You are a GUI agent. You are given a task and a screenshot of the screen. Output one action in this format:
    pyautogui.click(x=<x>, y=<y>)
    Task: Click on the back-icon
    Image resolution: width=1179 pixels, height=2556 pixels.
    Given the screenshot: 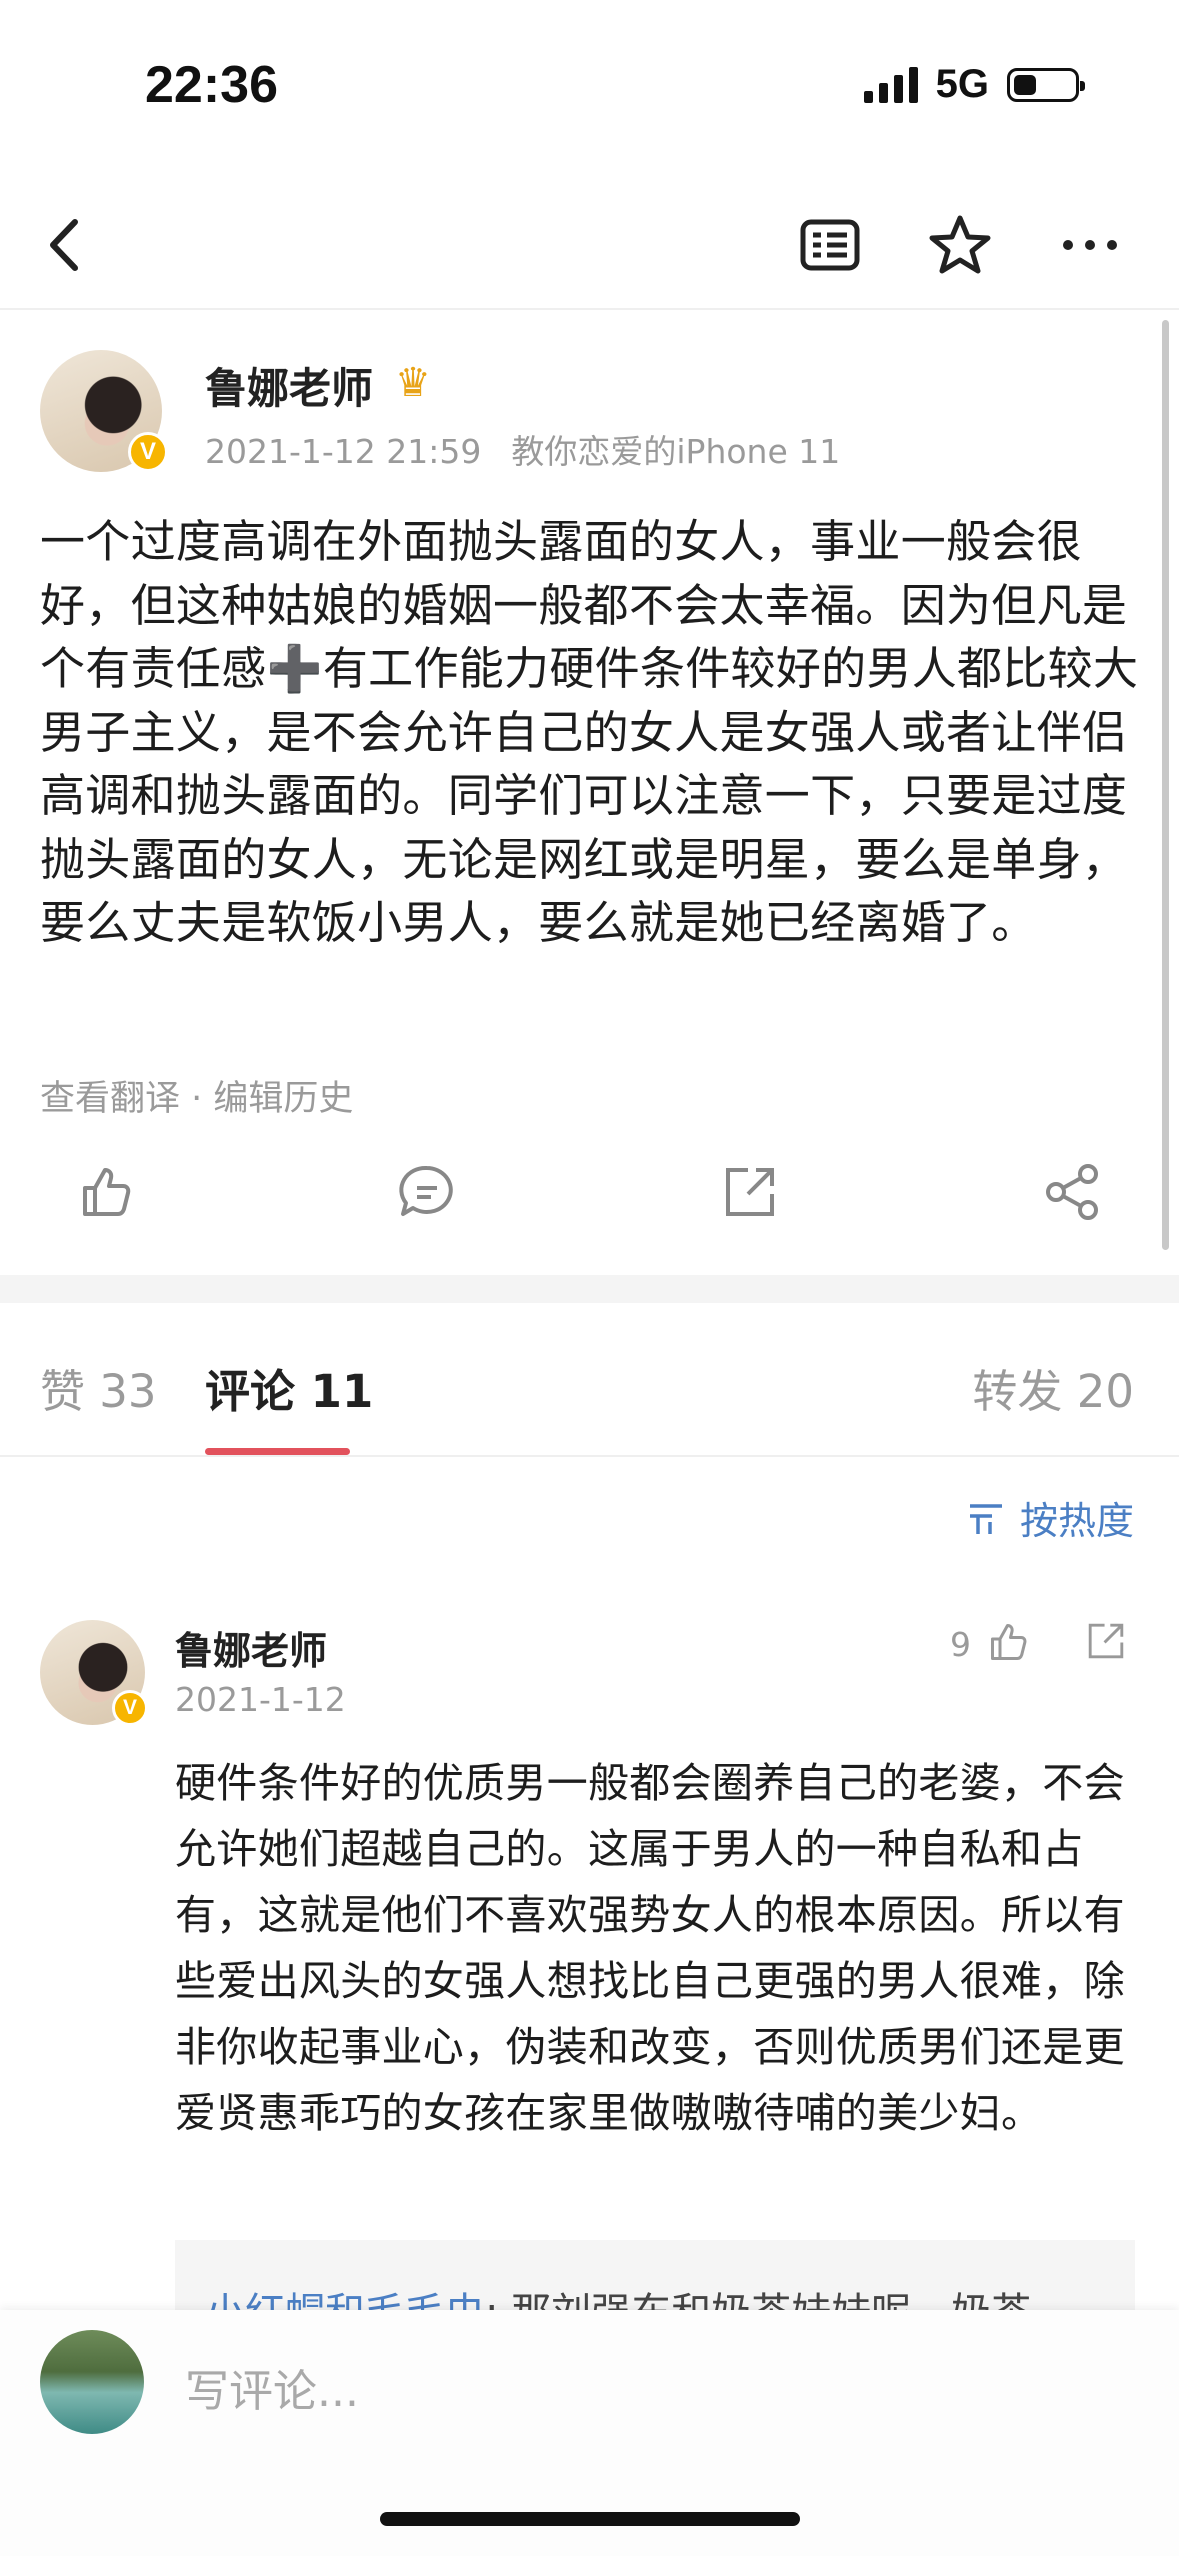 What is the action you would take?
    pyautogui.click(x=65, y=245)
    